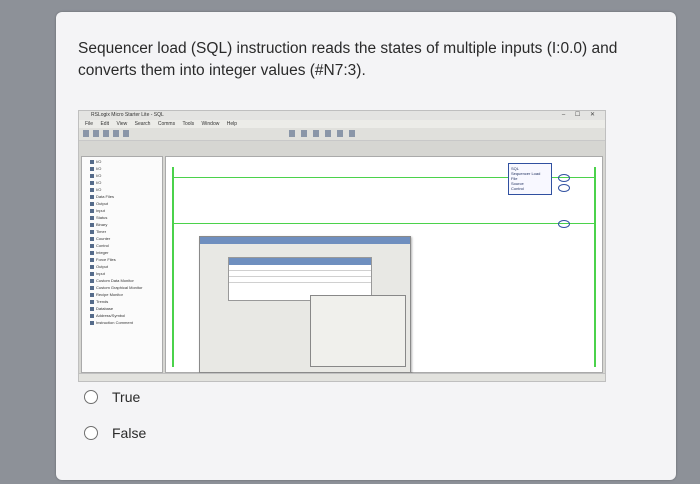  I want to click on data-file-window, so click(305, 304).